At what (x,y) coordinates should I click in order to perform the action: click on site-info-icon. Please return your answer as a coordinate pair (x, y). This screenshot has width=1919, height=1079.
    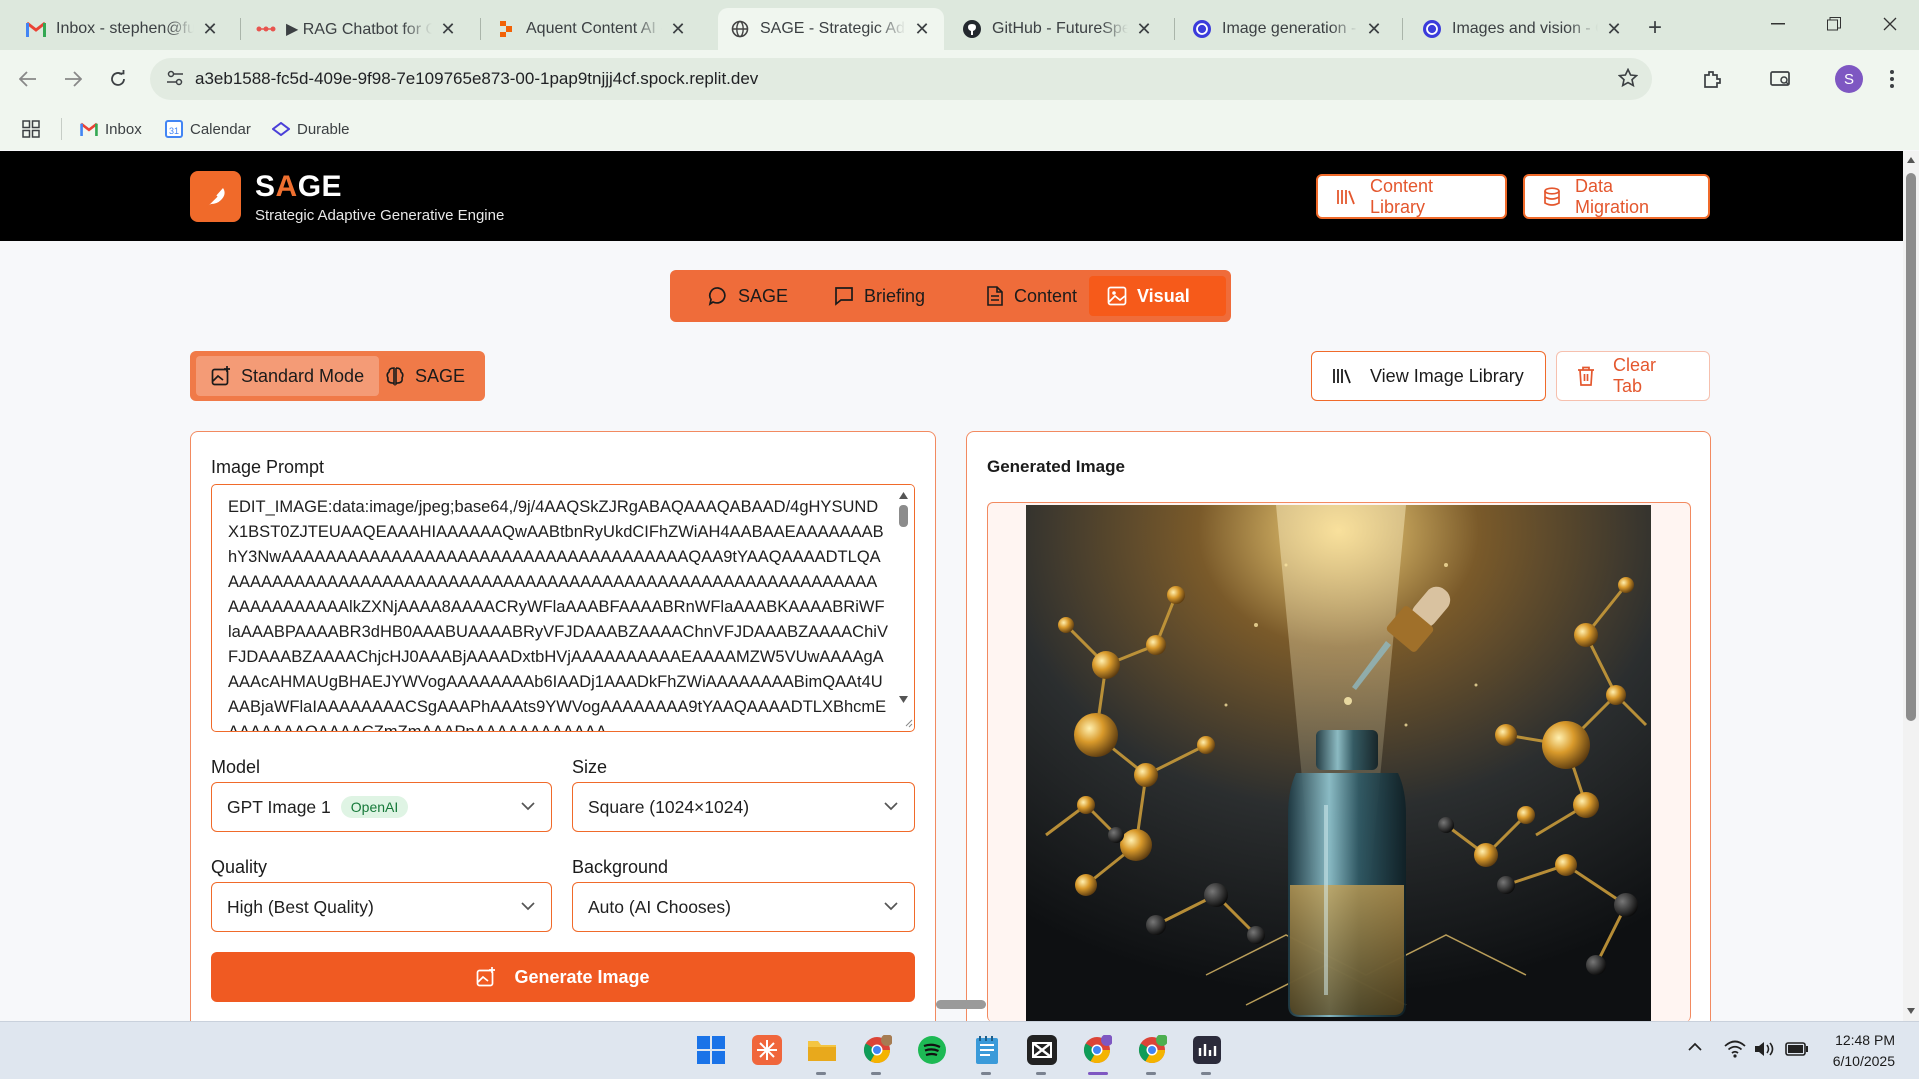
    Looking at the image, I should click on (175, 78).